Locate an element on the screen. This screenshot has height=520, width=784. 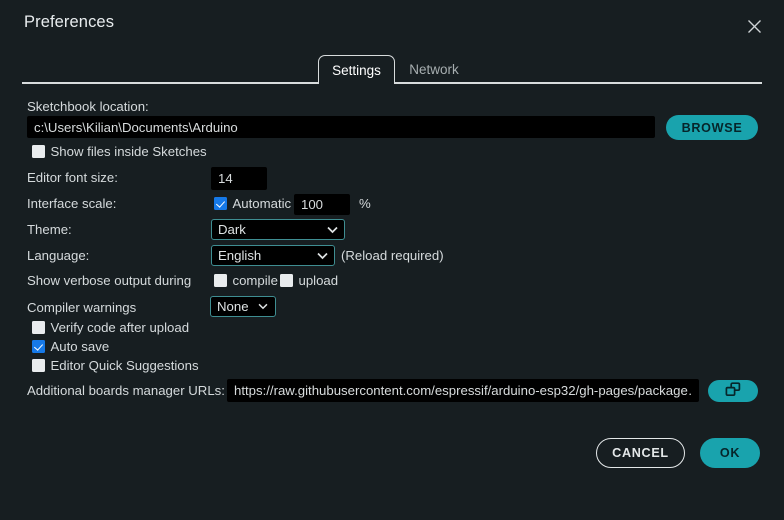
verify-code-after-upload-checkbox: Verify code after upload is located at coordinates (110, 327).